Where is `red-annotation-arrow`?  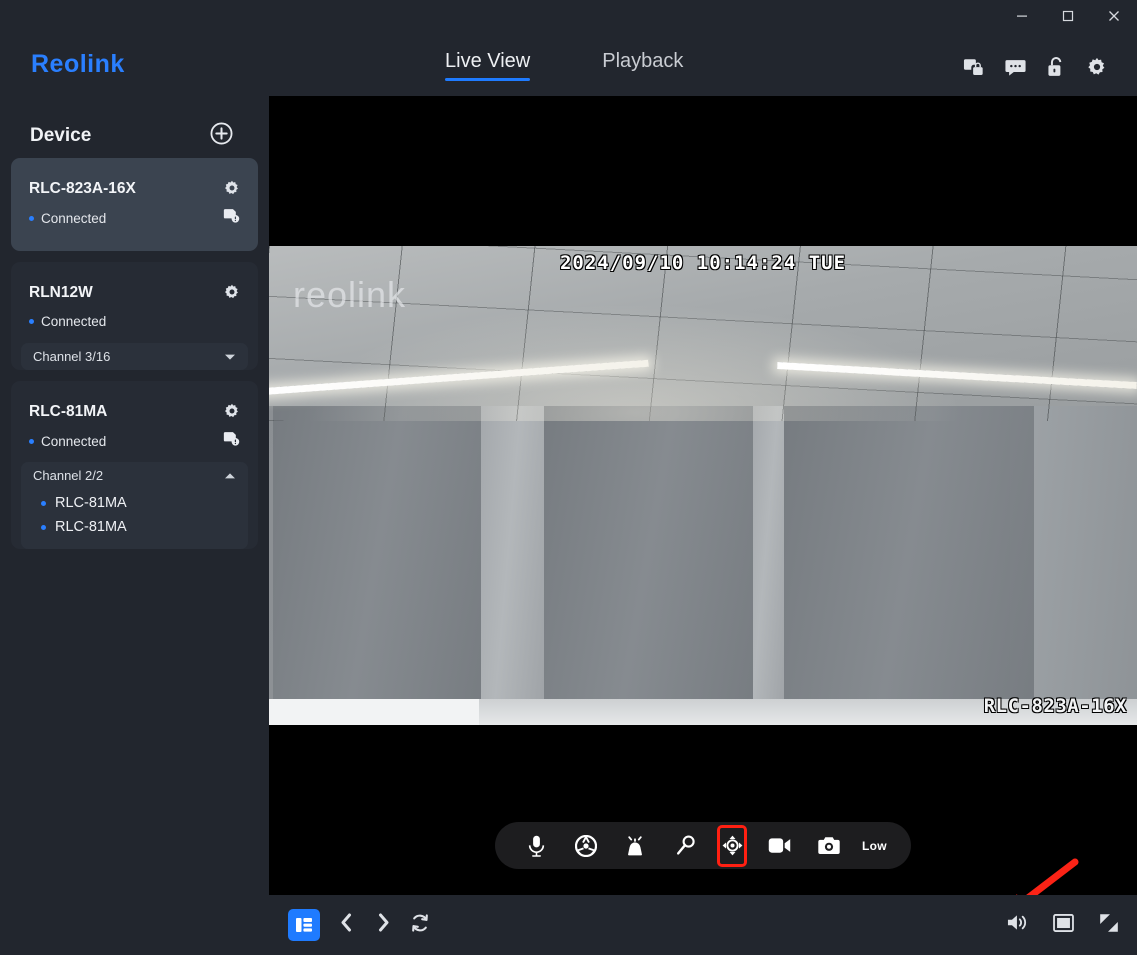 red-annotation-arrow is located at coordinates (1047, 876).